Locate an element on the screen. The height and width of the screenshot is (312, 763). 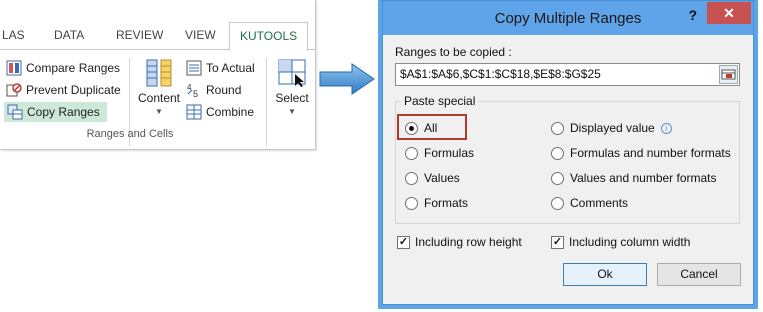
radio-values-and-number-formats: Values and number formats is located at coordinates (634, 178).